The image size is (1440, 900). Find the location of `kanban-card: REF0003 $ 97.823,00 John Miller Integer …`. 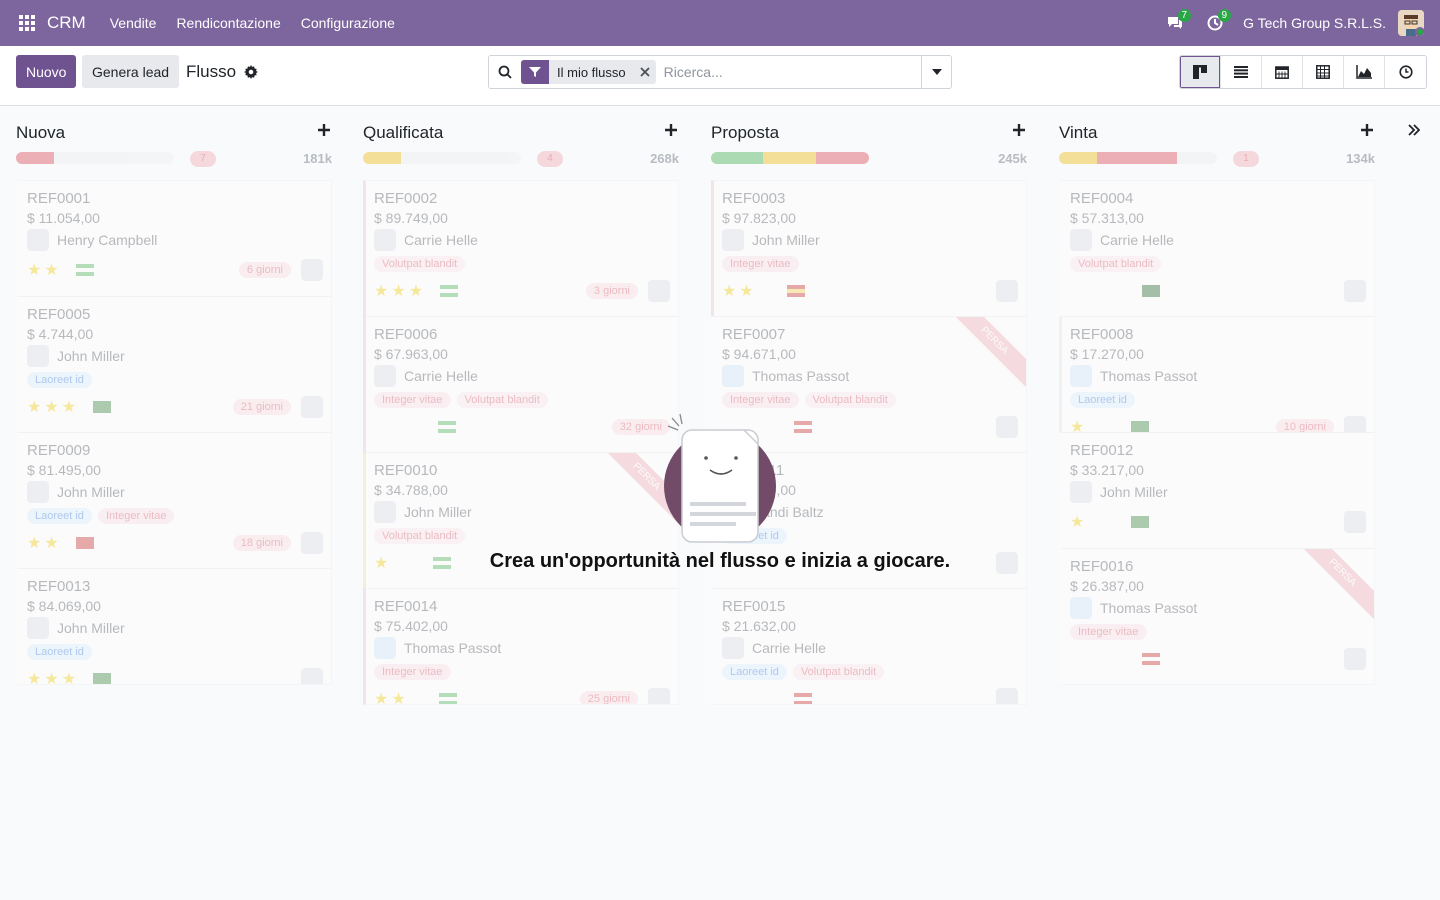

kanban-card: REF0003 $ 97.823,00 John Miller Integer … is located at coordinates (869, 248).